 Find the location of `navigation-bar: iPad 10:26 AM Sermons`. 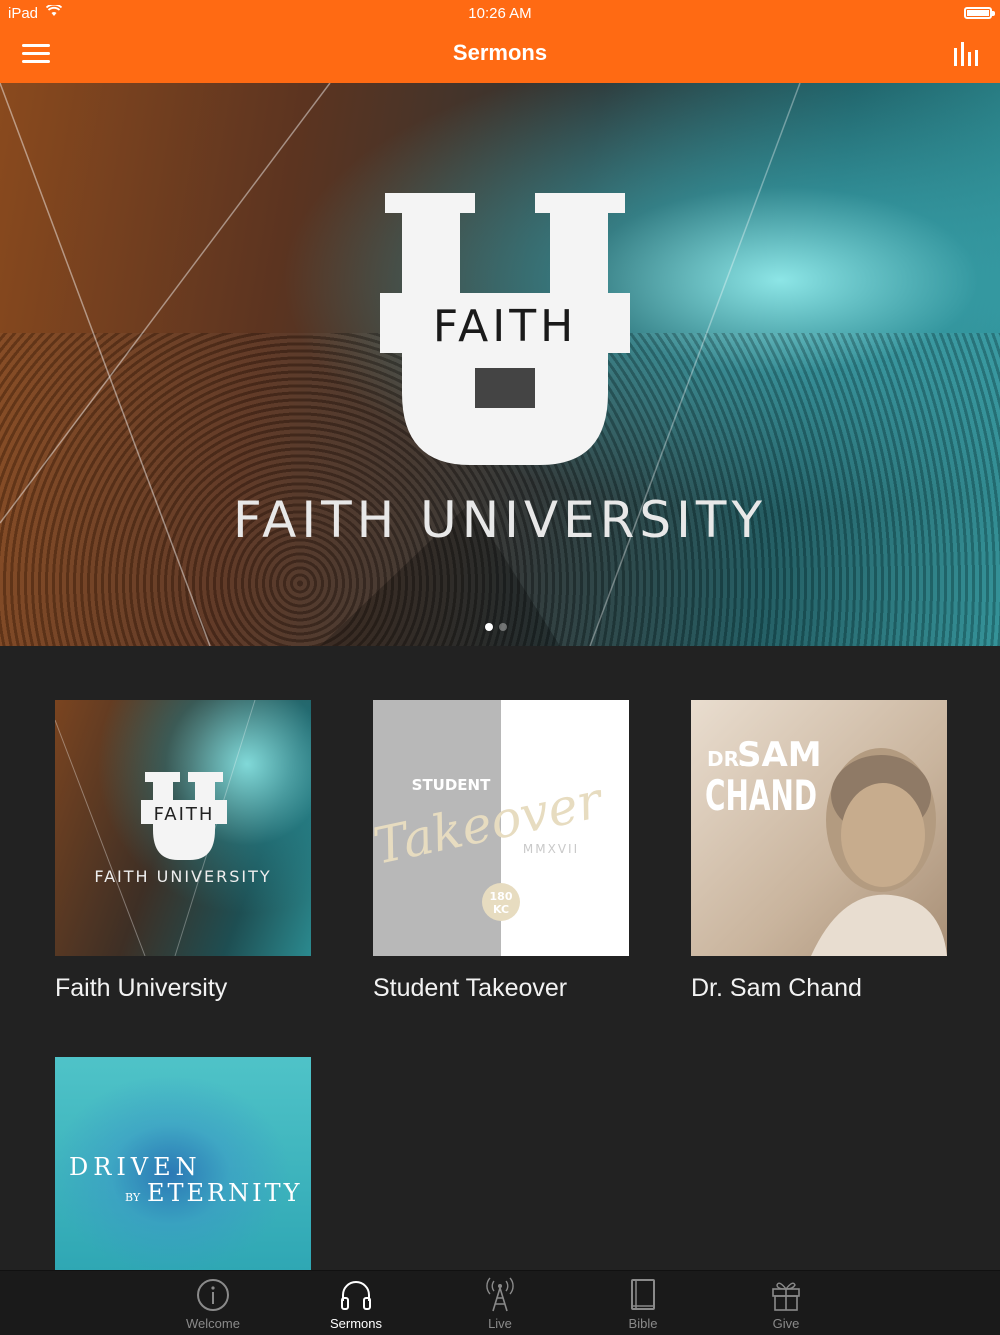

navigation-bar: iPad 10:26 AM Sermons is located at coordinates (500, 41).